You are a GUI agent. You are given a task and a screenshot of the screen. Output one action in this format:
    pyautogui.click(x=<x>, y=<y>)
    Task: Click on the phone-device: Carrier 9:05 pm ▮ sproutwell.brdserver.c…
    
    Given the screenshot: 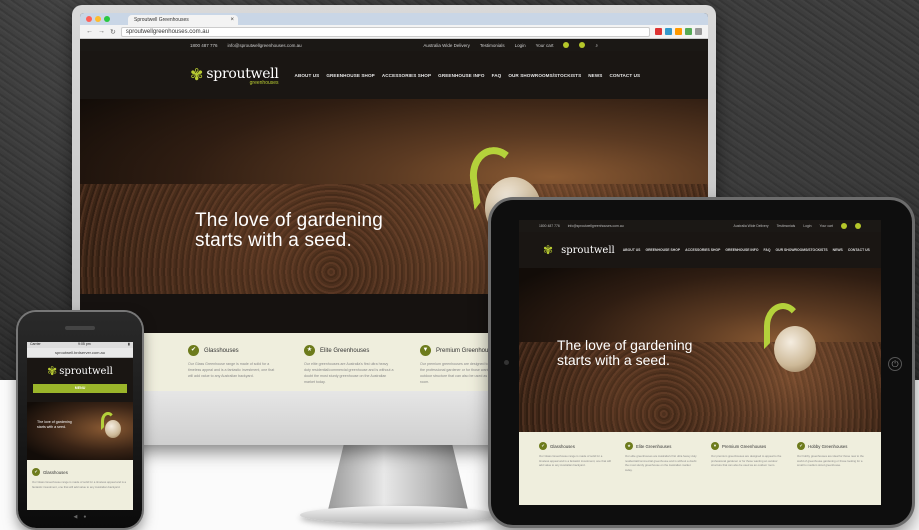 What is the action you would take?
    pyautogui.click(x=80, y=420)
    